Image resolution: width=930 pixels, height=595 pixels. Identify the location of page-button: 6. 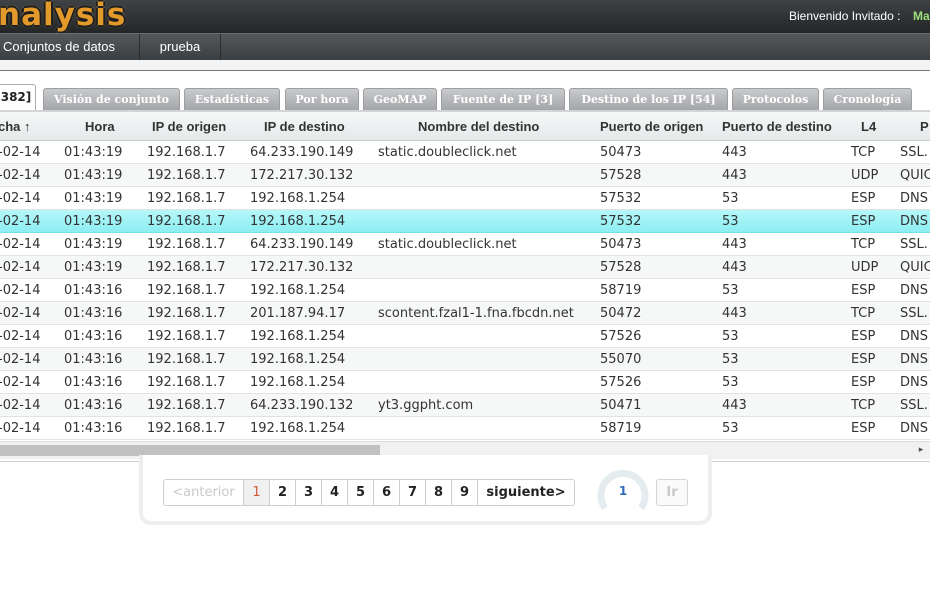
(386, 492).